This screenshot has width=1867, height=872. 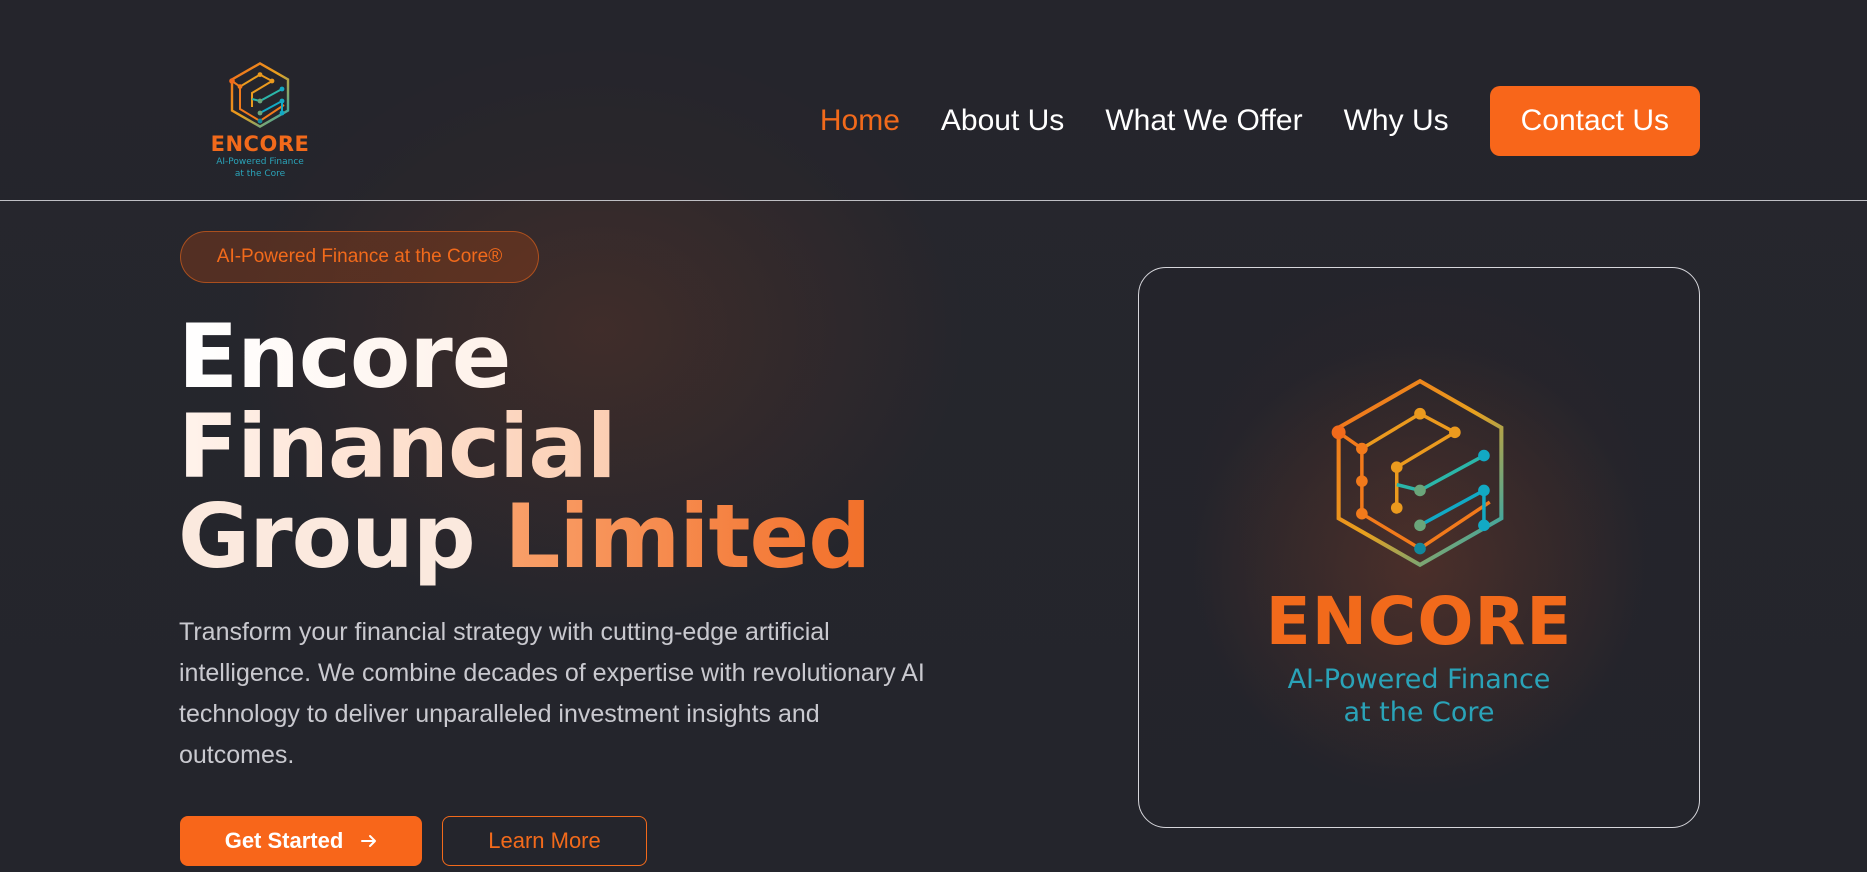 What do you see at coordinates (260, 162) in the screenshot?
I see `header-logo-tagline-1: AI-Powered Finance` at bounding box center [260, 162].